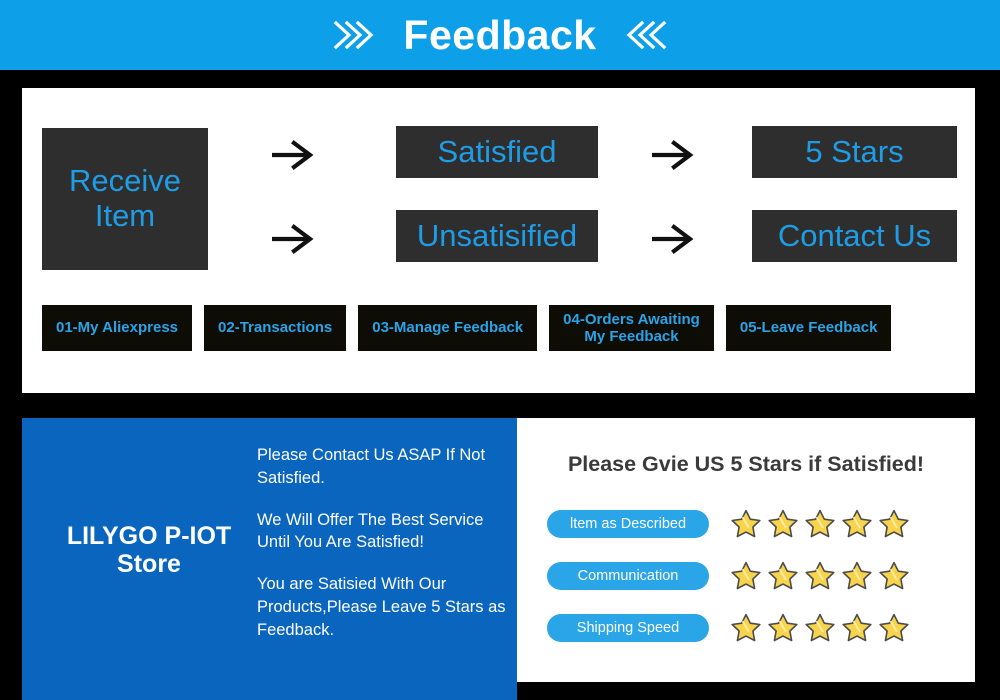 The height and width of the screenshot is (700, 1000). What do you see at coordinates (854, 236) in the screenshot?
I see `flow-box-contact-us: Contact Us` at bounding box center [854, 236].